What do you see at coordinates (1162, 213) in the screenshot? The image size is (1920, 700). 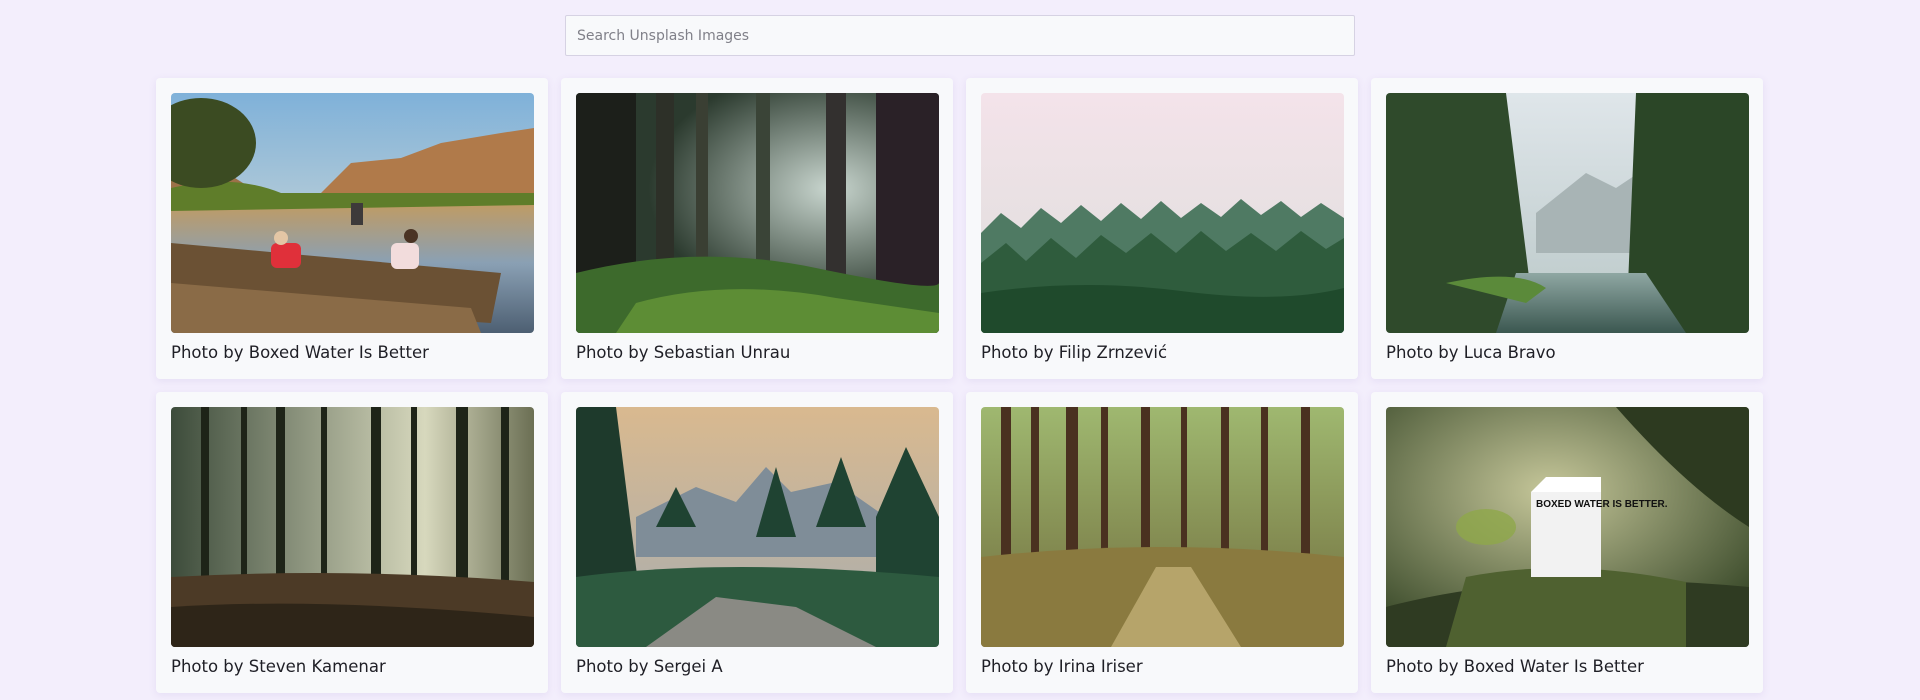 I see `misty-forest-icon` at bounding box center [1162, 213].